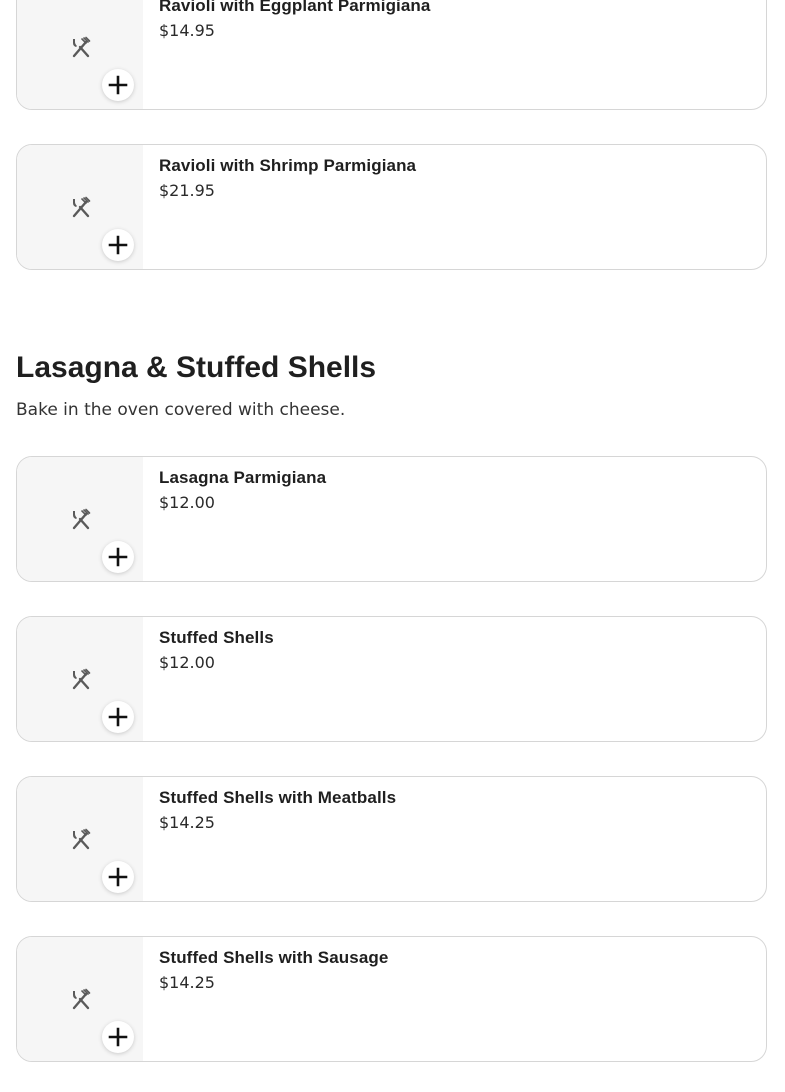 This screenshot has height=1092, width=785. Describe the element at coordinates (196, 367) in the screenshot. I see `section-title: Lasagna & Stuffed Shells` at that location.